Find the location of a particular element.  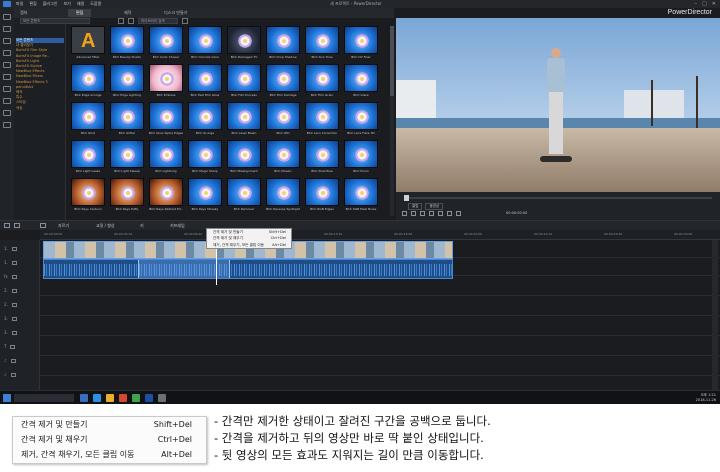

effect-tile: BCC Grunge is located at coordinates (205, 121).